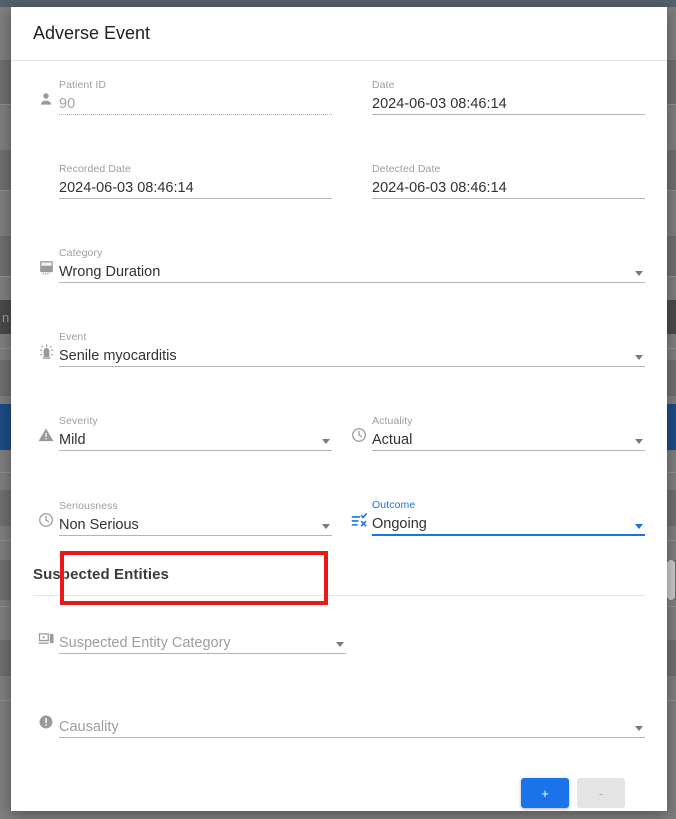 The width and height of the screenshot is (676, 819). I want to click on field-label: Severity, so click(78, 421).